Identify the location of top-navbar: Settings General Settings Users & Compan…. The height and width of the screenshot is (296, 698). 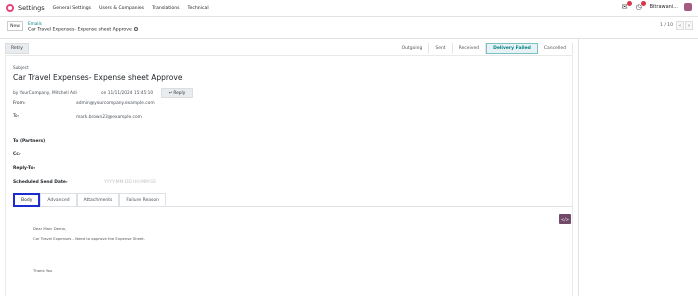
(349, 8).